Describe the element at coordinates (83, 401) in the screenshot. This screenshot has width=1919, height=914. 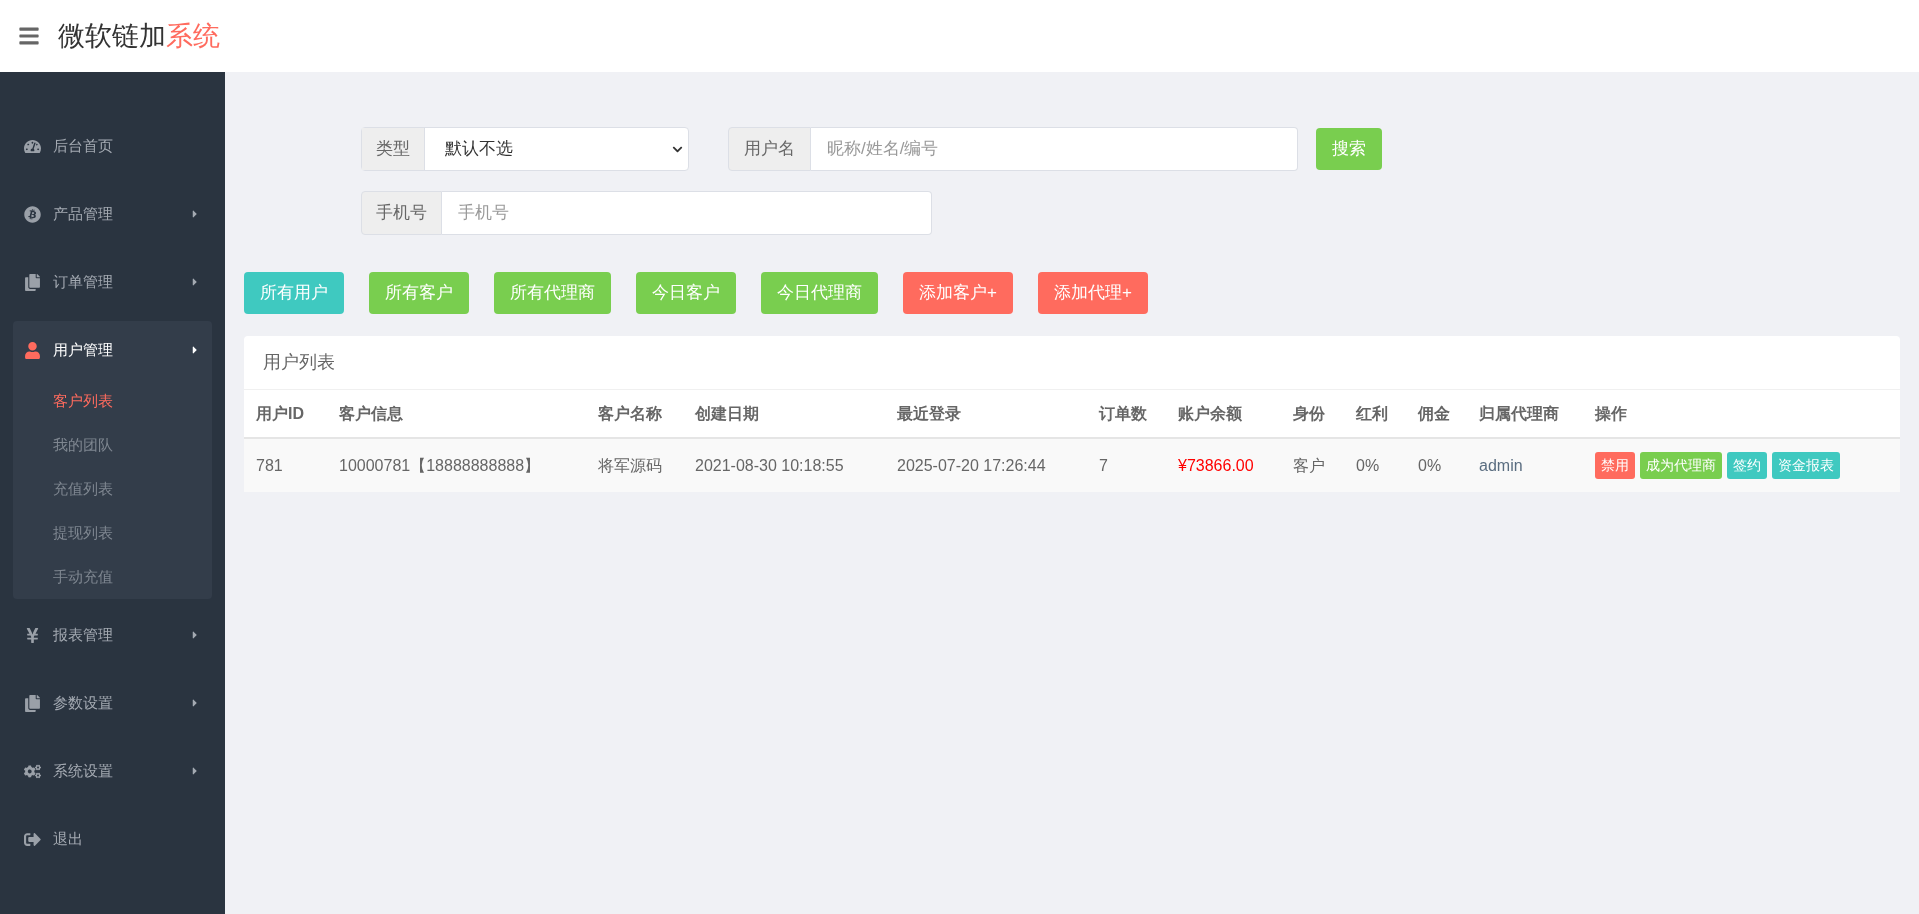
I see `nav-subitem: 客户列表` at that location.